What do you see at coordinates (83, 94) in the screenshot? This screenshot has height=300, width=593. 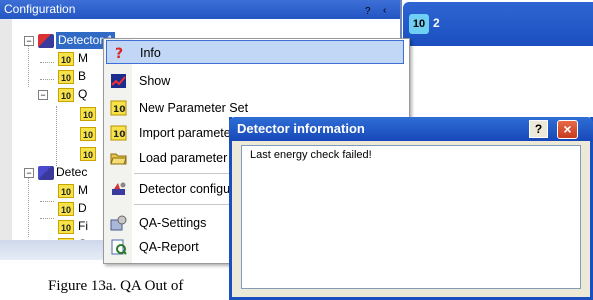 I see `tree-node-label: Q` at bounding box center [83, 94].